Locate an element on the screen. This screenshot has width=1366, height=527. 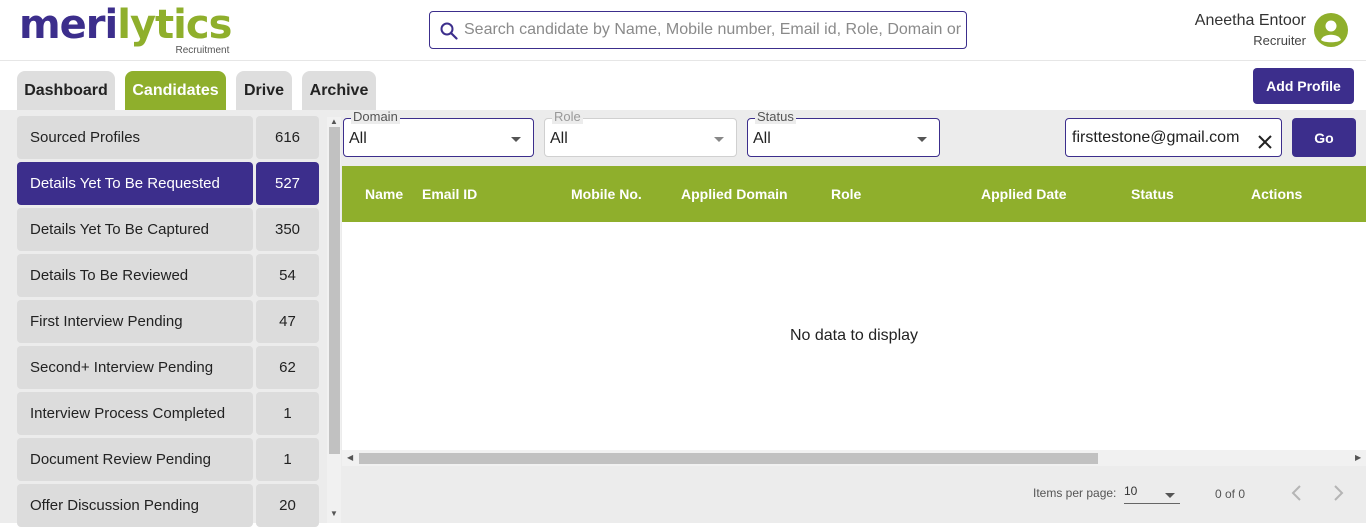
chevron-left-icon is located at coordinates (1297, 493).